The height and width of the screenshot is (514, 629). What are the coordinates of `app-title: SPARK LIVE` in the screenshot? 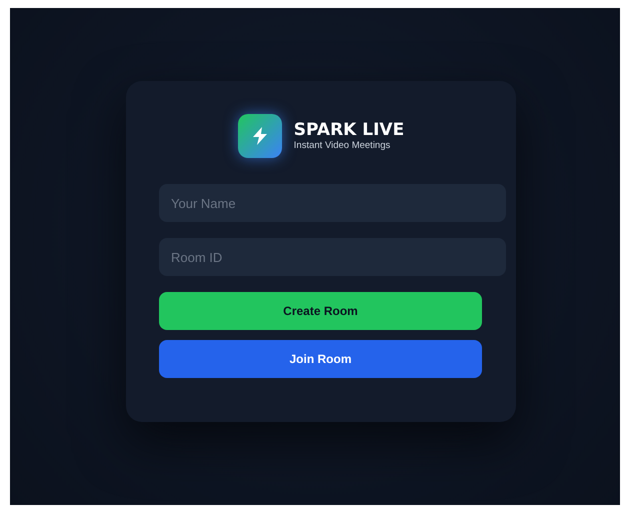 It's located at (349, 130).